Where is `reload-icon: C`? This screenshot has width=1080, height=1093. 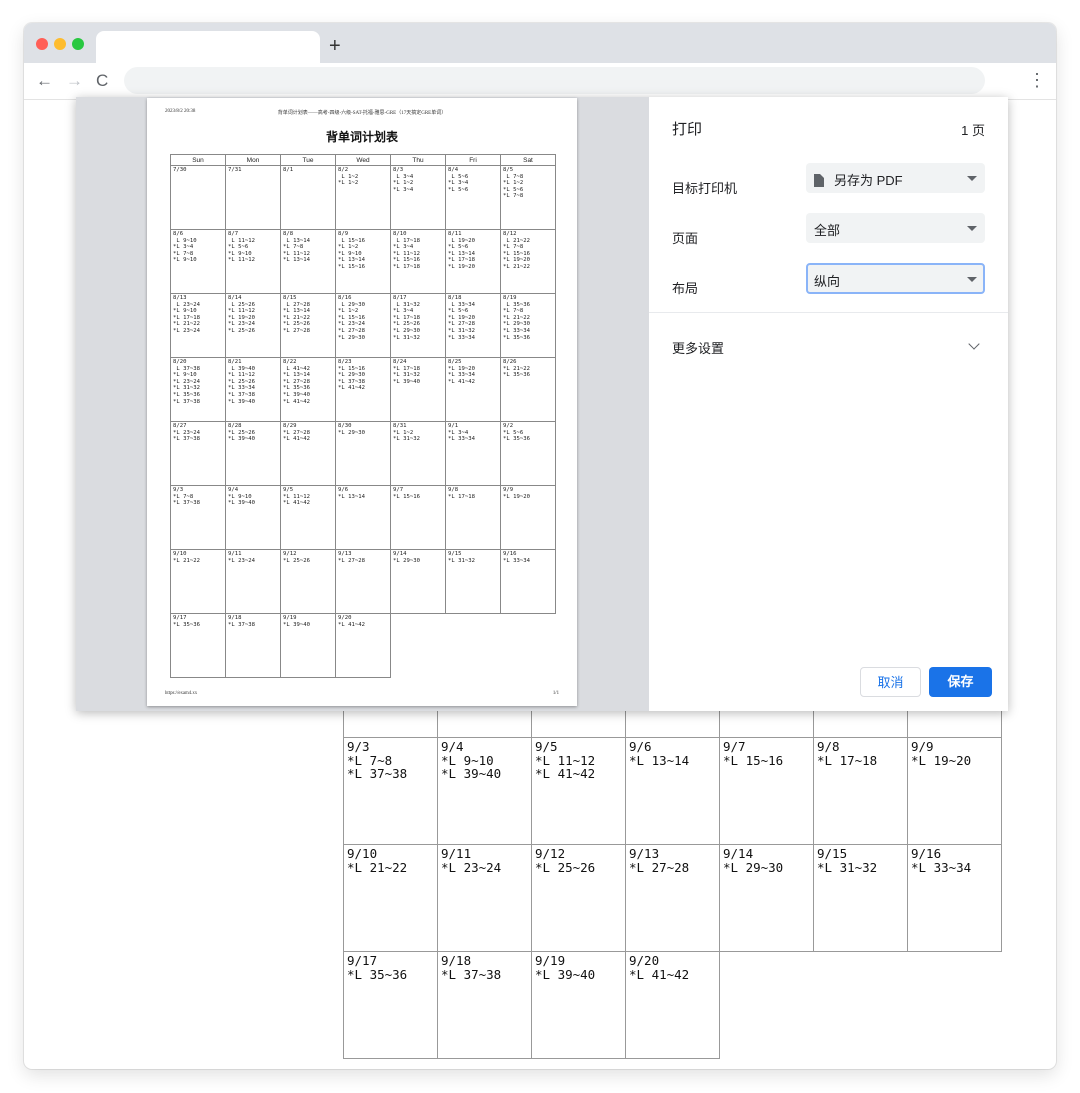 reload-icon: C is located at coordinates (102, 81).